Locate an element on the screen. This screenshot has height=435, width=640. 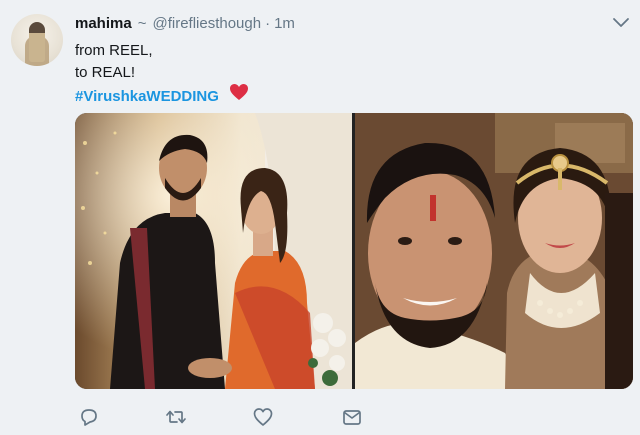
avatar-figure-head is located at coordinates (37, 42).